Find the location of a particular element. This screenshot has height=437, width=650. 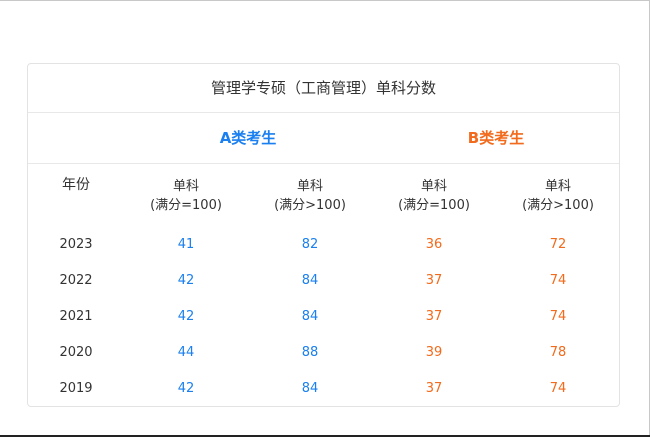

cell-a-single-gt100: 88 is located at coordinates (310, 352).